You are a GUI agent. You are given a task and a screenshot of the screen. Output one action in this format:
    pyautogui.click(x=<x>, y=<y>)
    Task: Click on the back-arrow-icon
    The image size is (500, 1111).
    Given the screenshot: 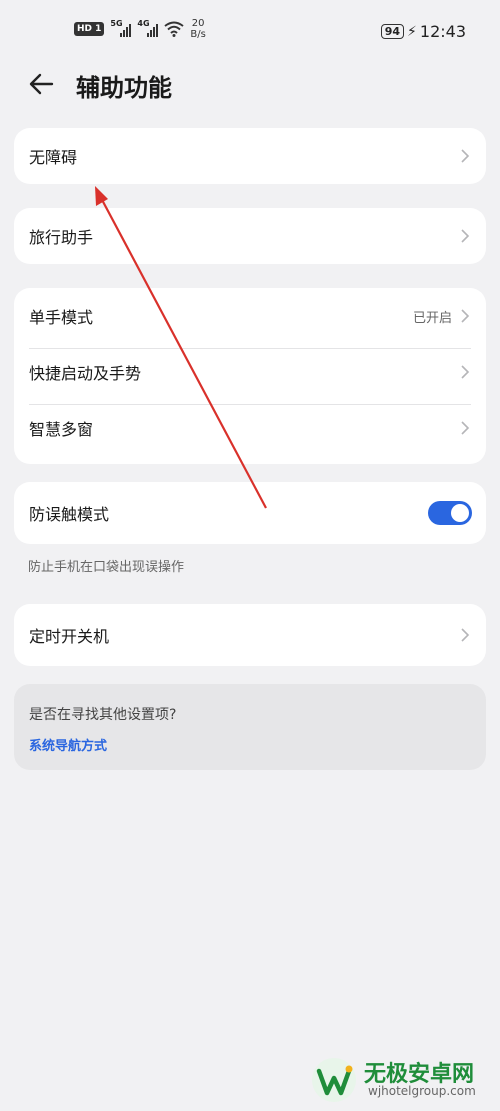 What is the action you would take?
    pyautogui.click(x=42, y=84)
    